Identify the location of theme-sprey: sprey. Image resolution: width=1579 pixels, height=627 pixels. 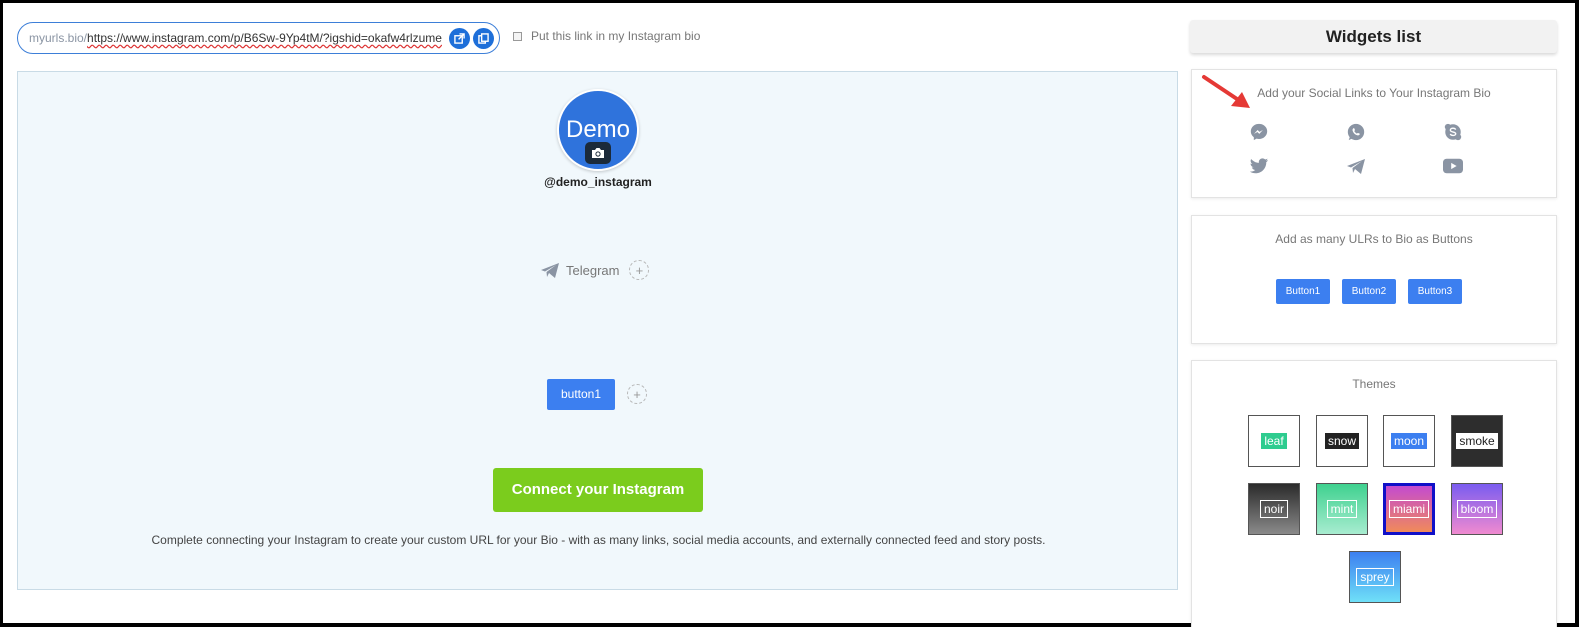
(1375, 577).